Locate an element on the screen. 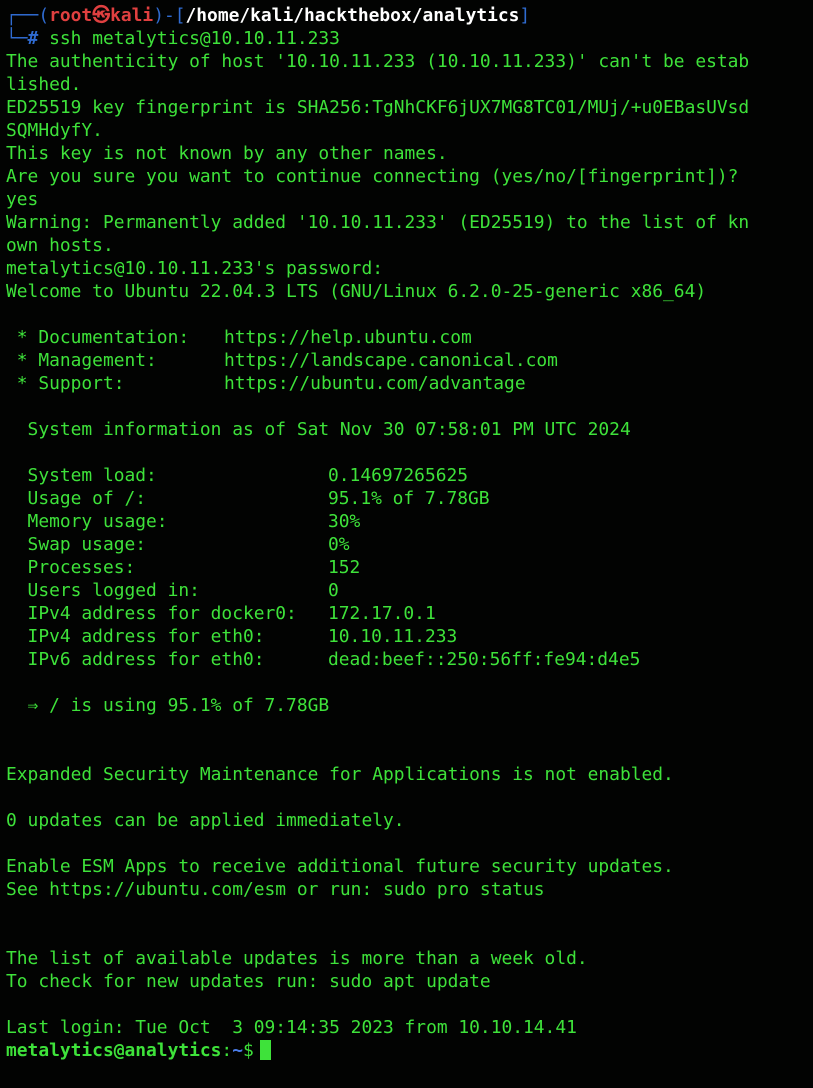  link-url: https://ubuntu.com/advantage is located at coordinates (375, 383).